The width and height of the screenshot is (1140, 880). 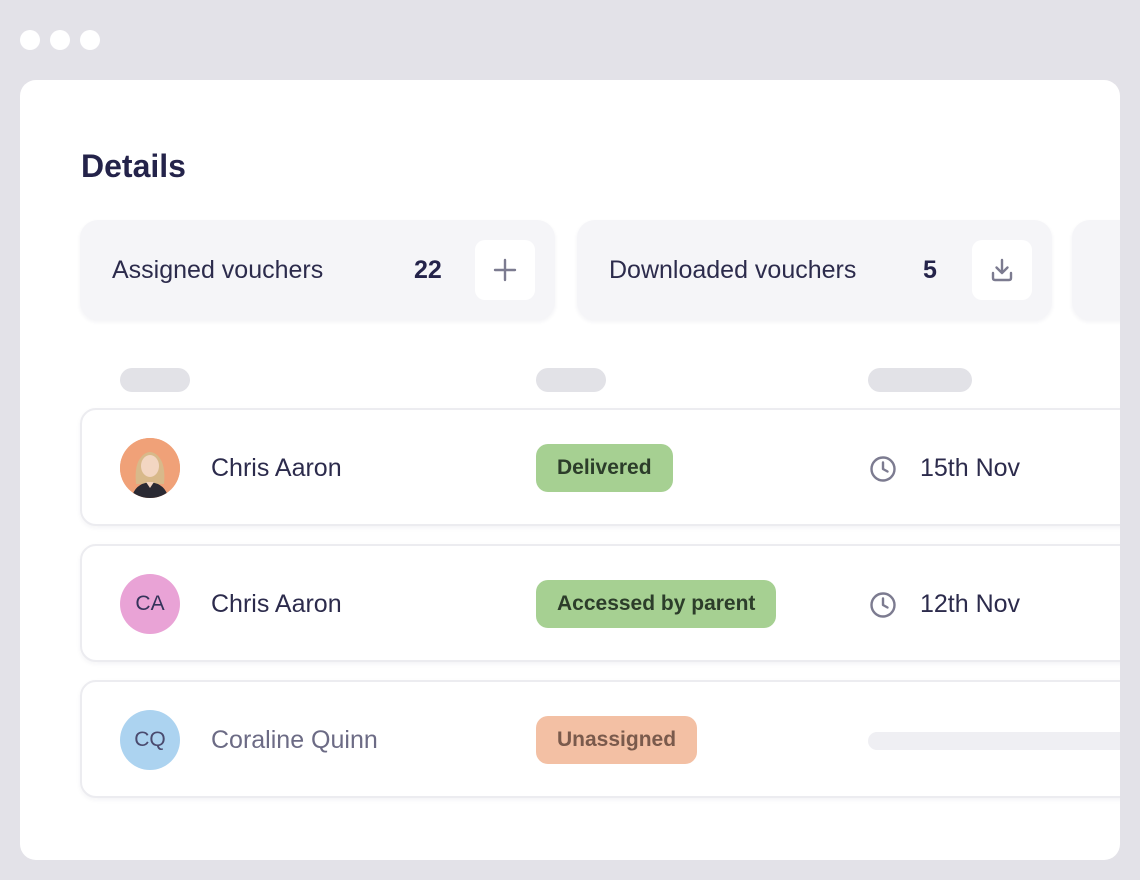 I want to click on avatar, so click(x=150, y=468).